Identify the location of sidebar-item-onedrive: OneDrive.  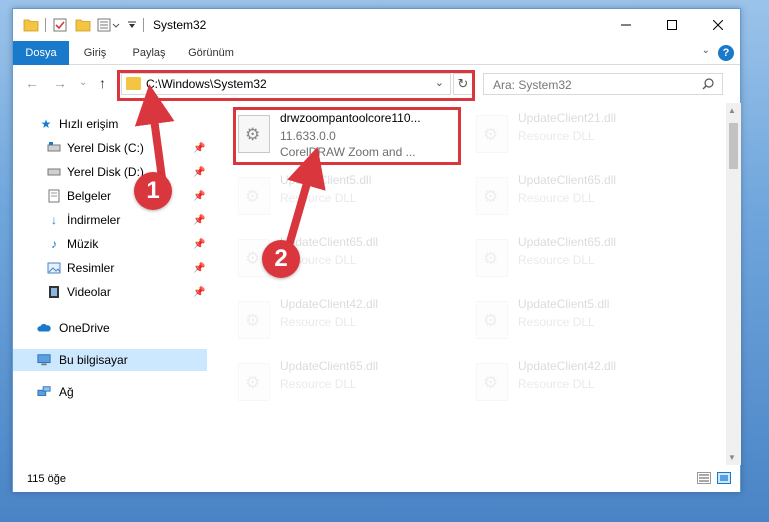
(110, 328).